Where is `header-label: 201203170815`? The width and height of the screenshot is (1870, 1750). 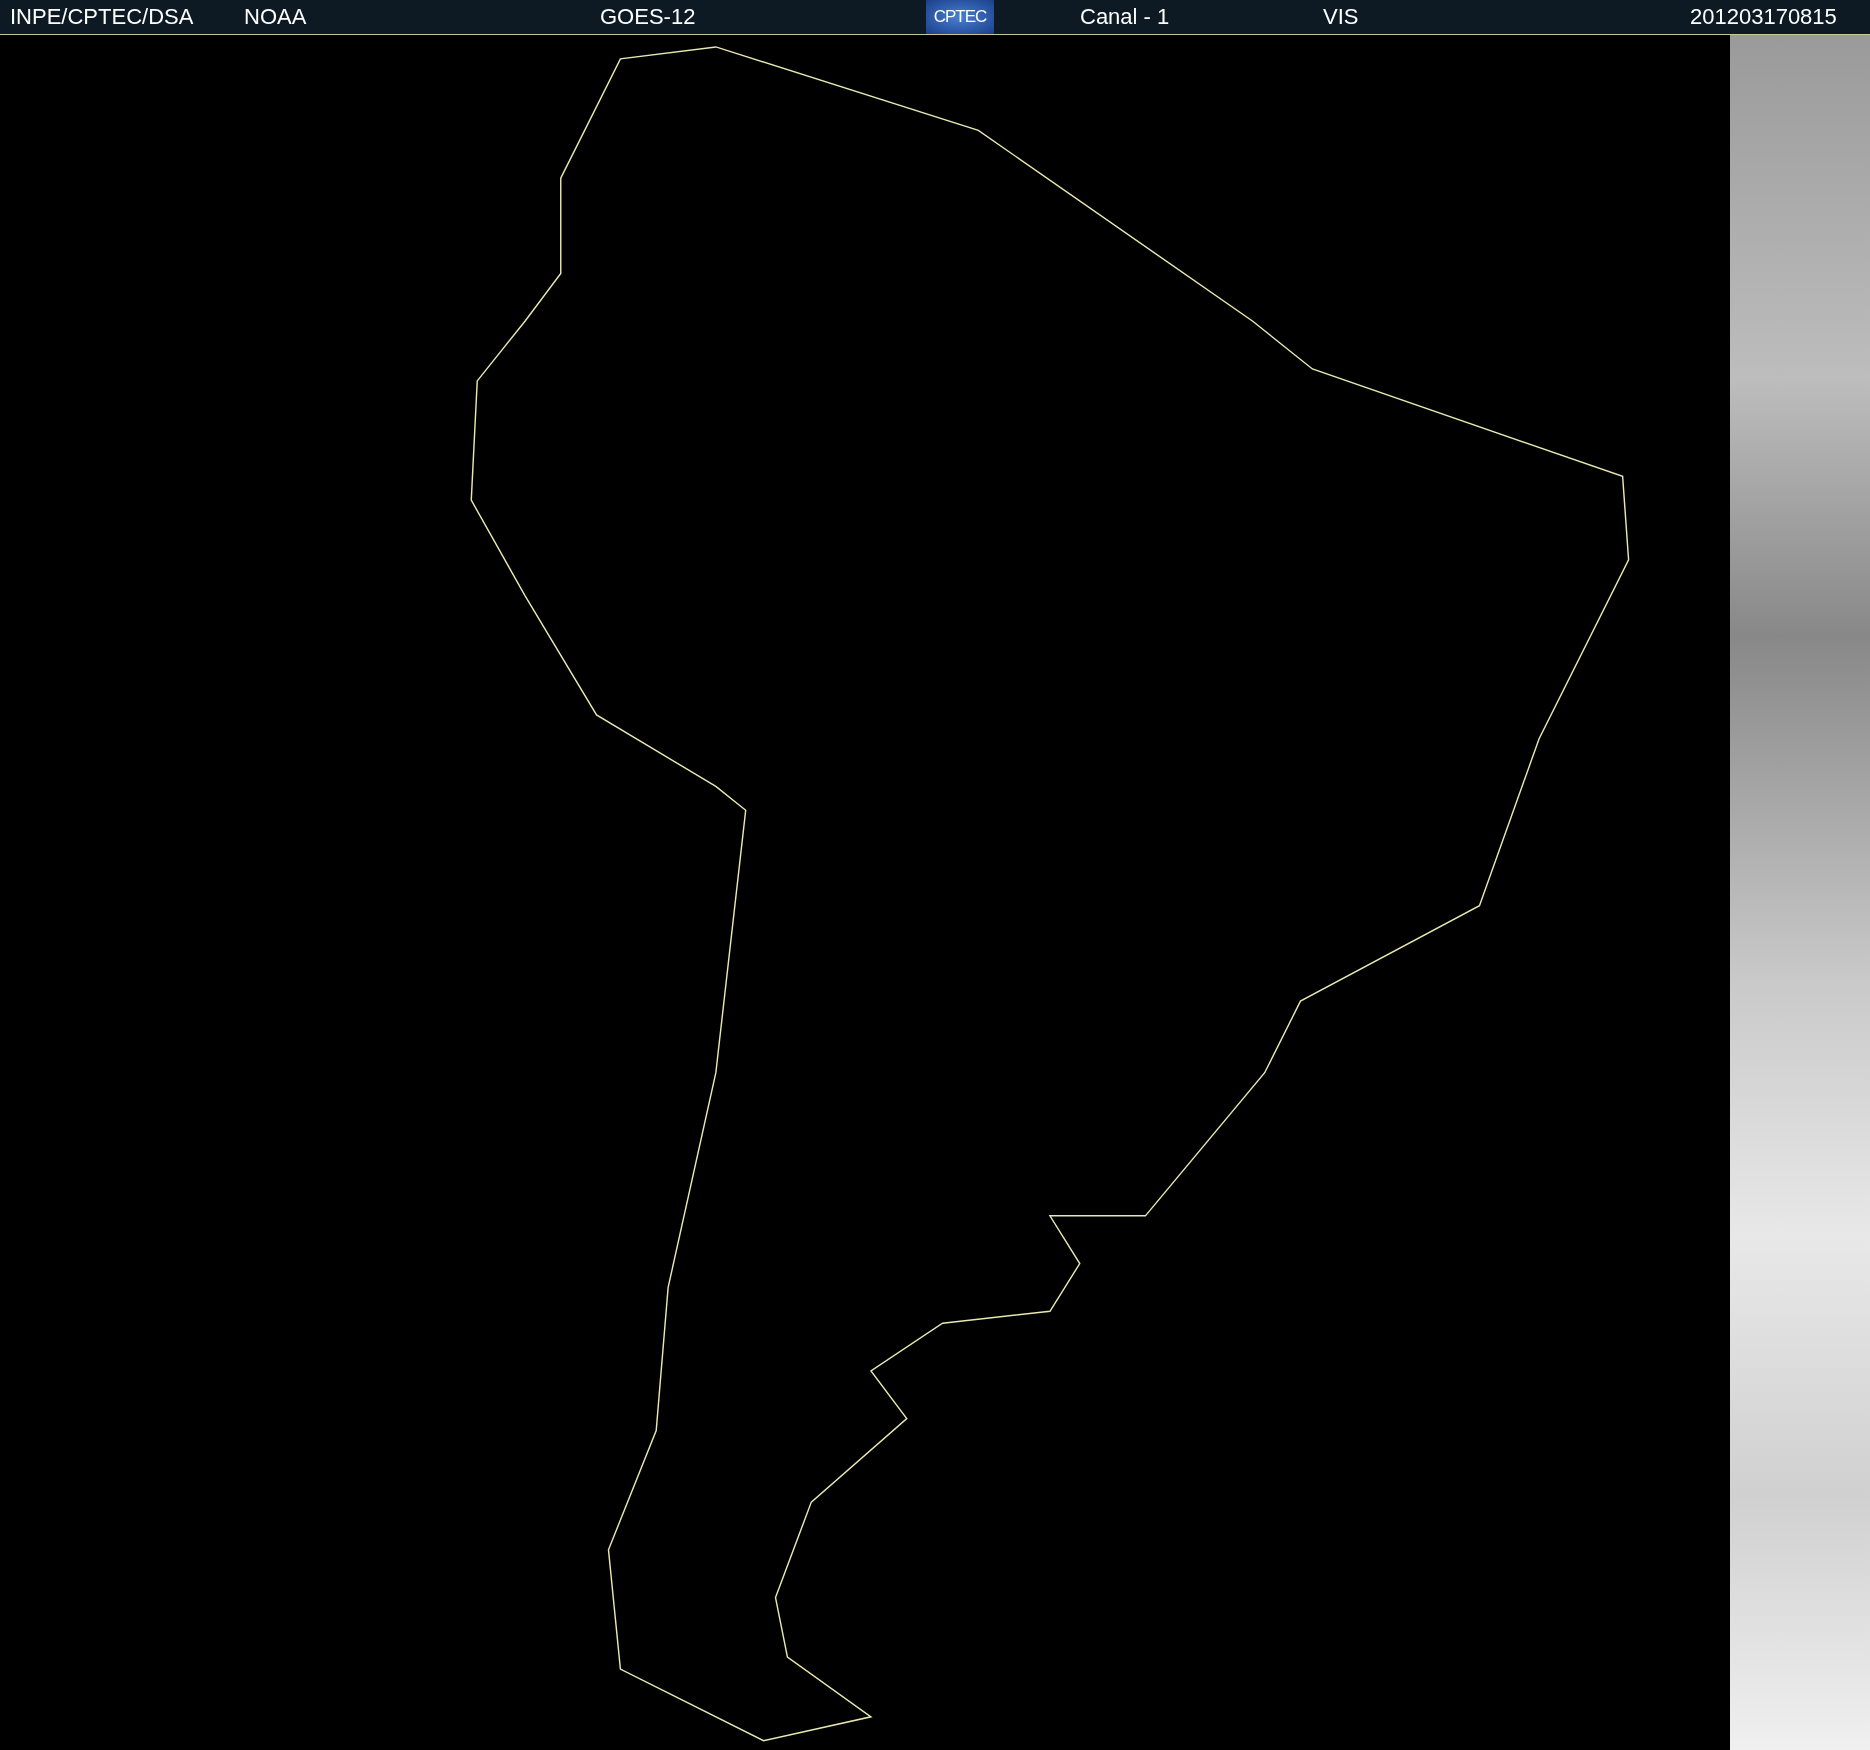 header-label: 201203170815 is located at coordinates (1763, 17).